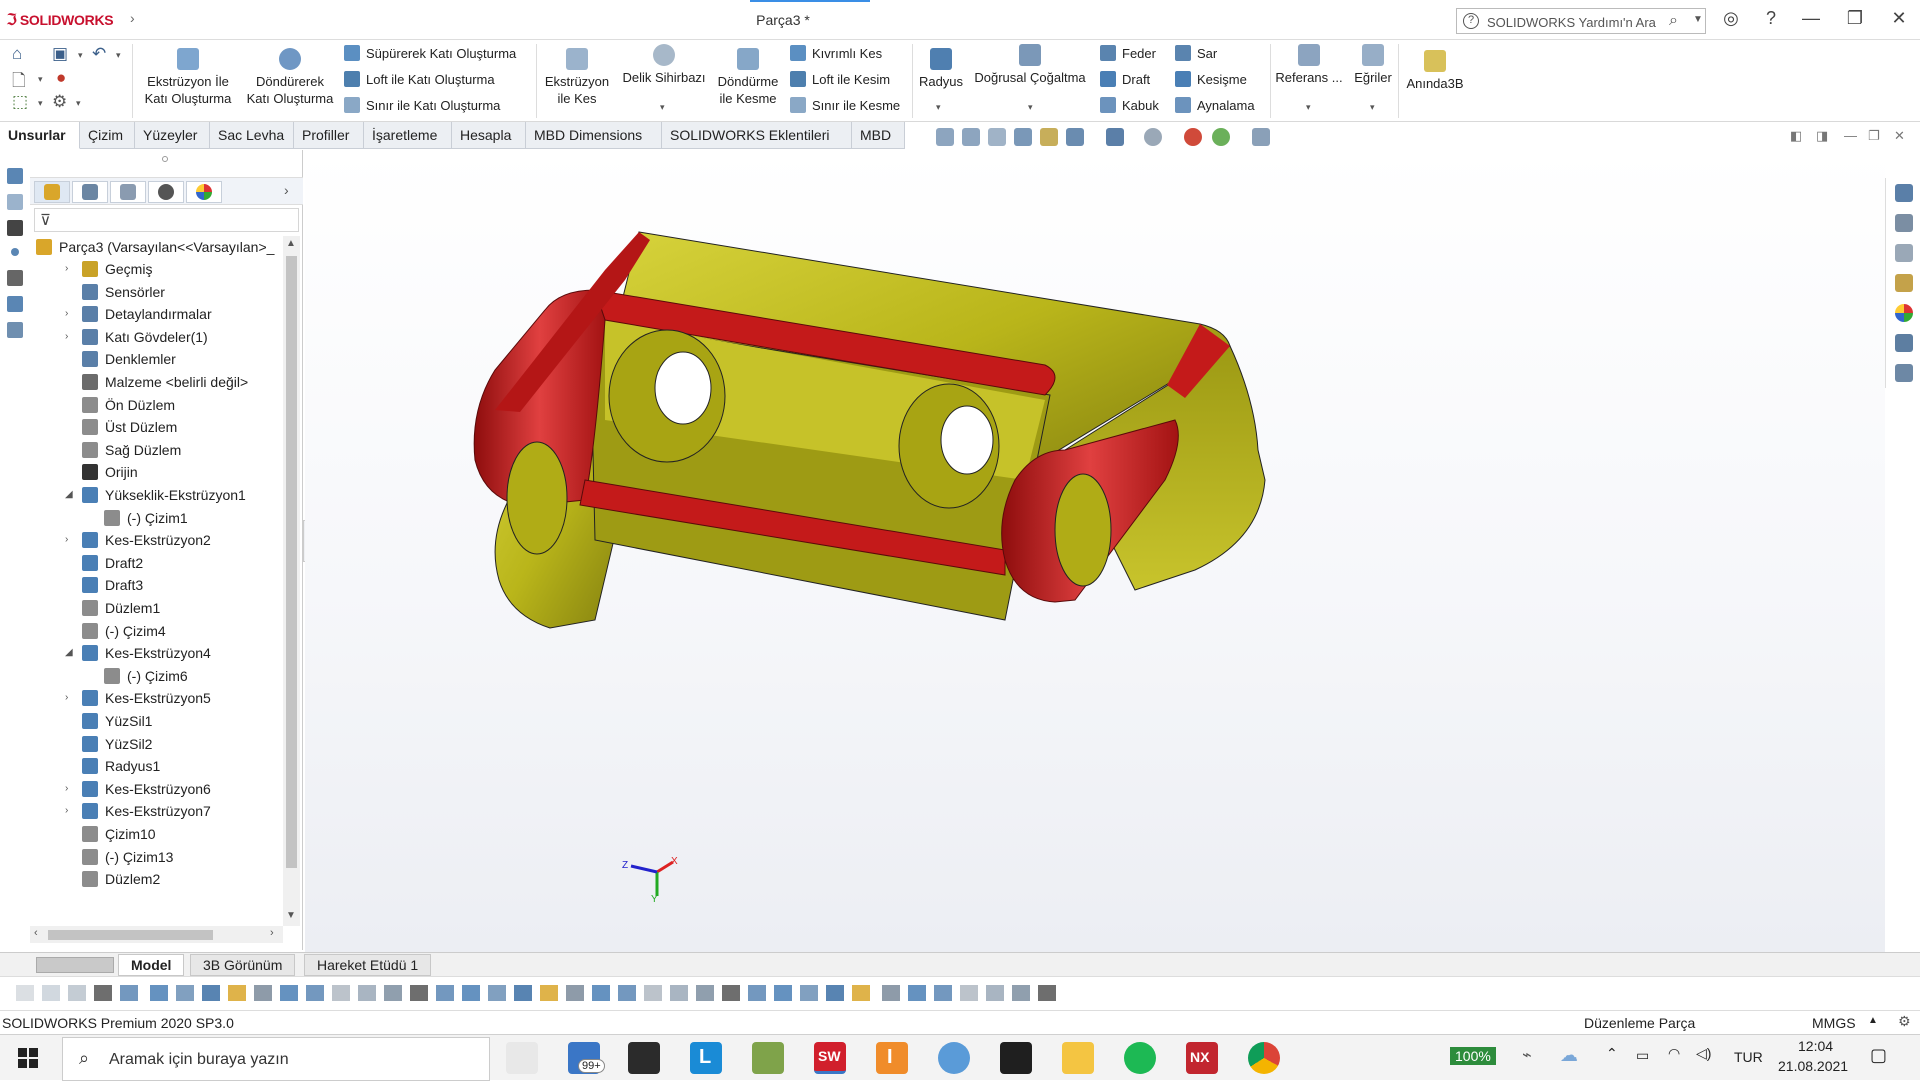 The height and width of the screenshot is (1081, 1920). Describe the element at coordinates (1731, 18) in the screenshot. I see `account-icon: ◎` at that location.